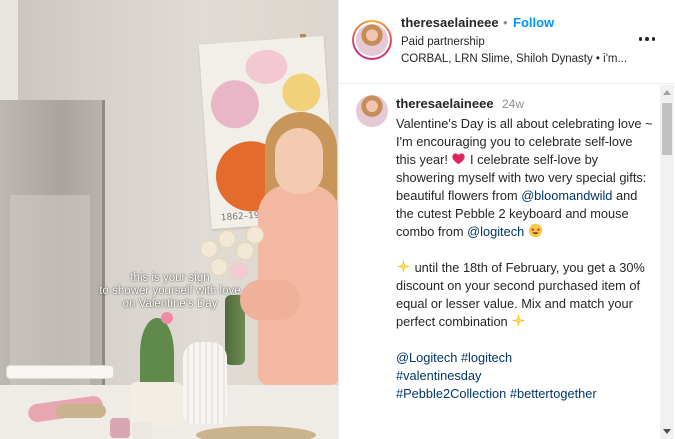  Describe the element at coordinates (443, 42) in the screenshot. I see `paid-partnership-label: Paid partnership` at that location.